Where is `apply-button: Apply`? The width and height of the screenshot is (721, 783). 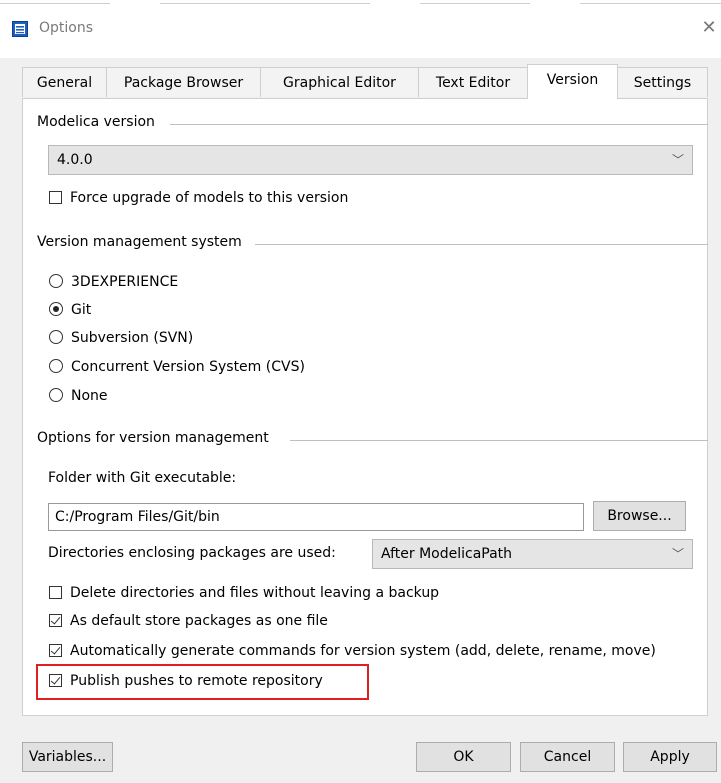 apply-button: Apply is located at coordinates (670, 757).